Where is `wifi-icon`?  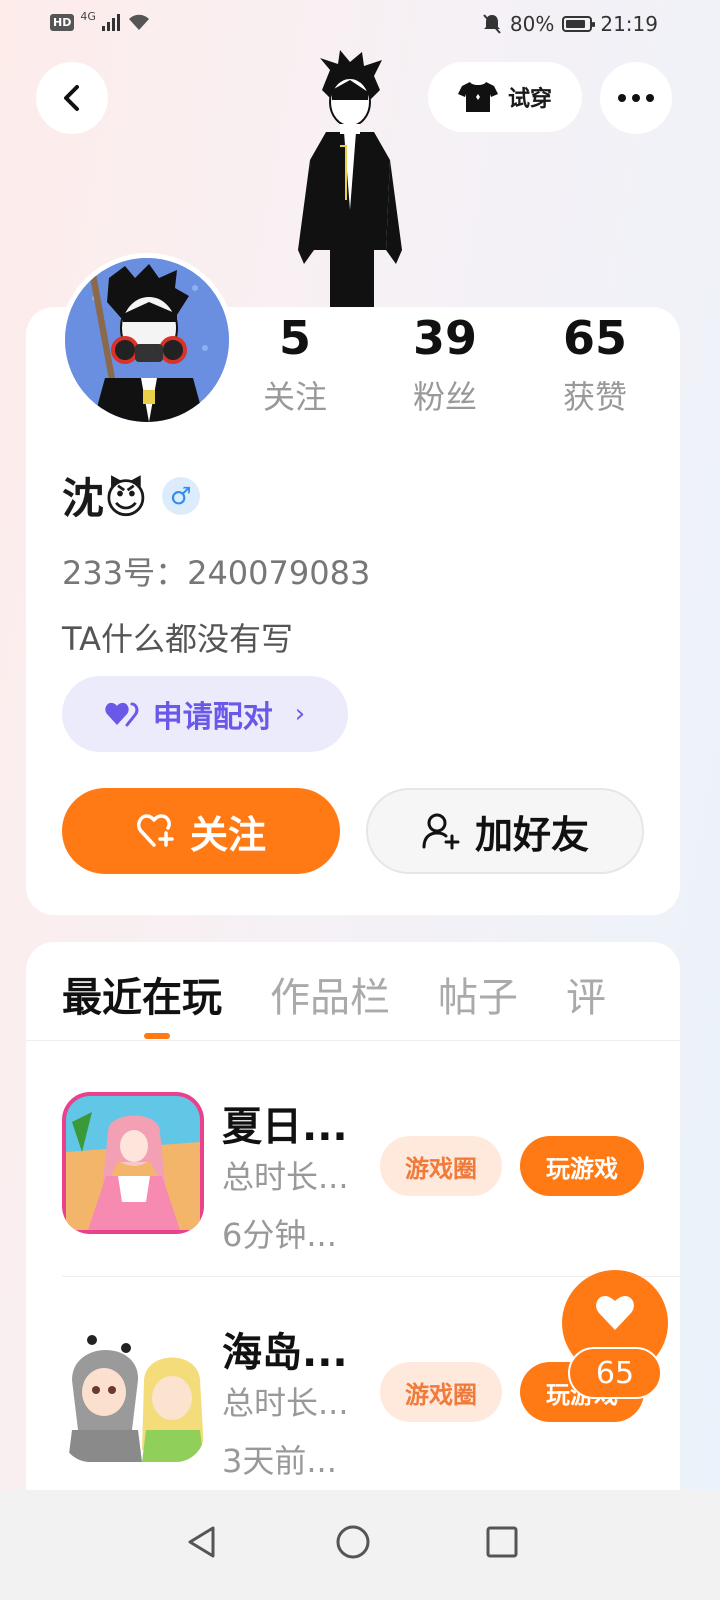 wifi-icon is located at coordinates (138, 22).